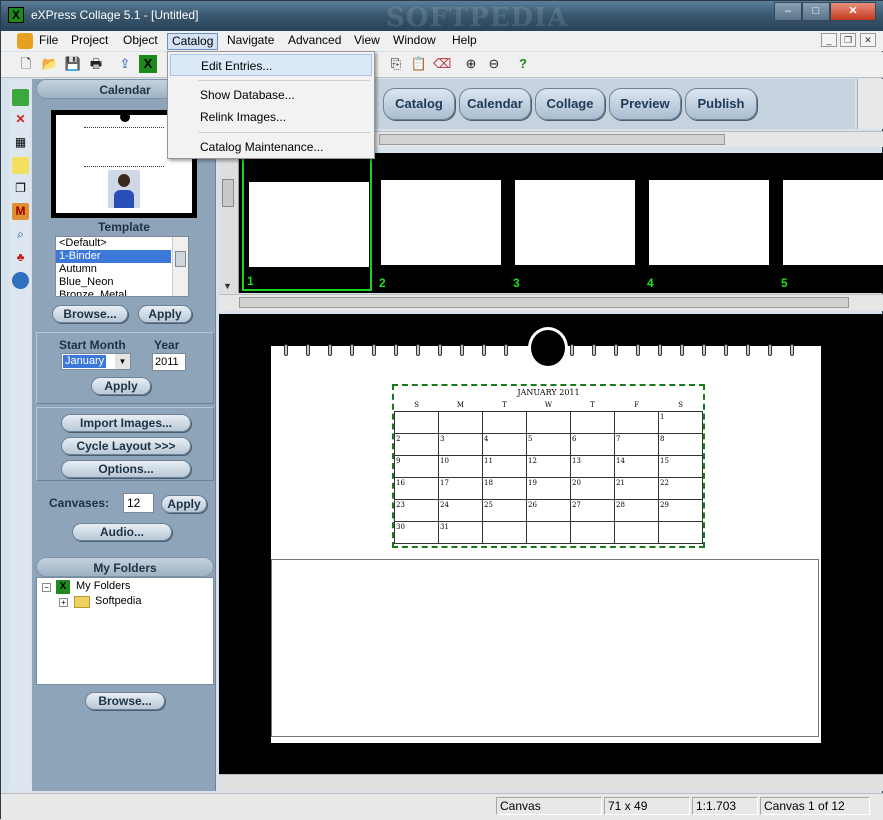  What do you see at coordinates (103, 586) in the screenshot?
I see `folder-root-label: My Folders` at bounding box center [103, 586].